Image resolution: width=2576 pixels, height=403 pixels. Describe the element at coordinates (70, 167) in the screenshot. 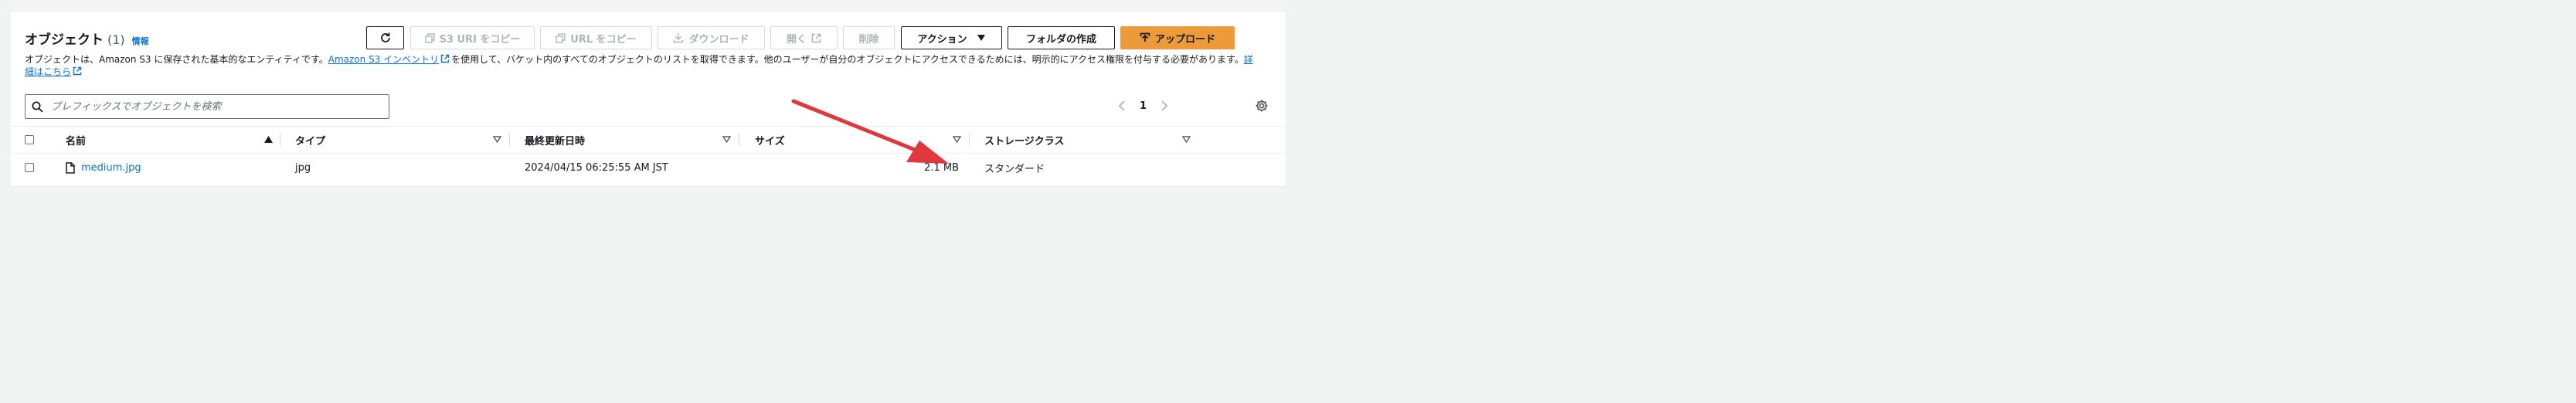

I see `file-icon` at that location.